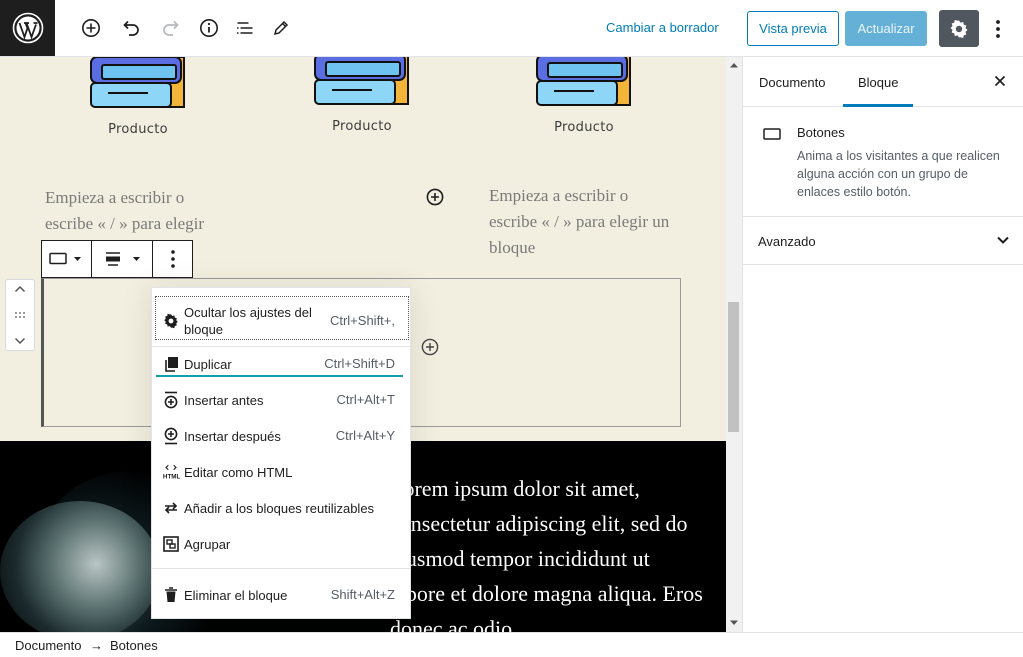  What do you see at coordinates (27, 28) in the screenshot?
I see `wordpress-logo-icon` at bounding box center [27, 28].